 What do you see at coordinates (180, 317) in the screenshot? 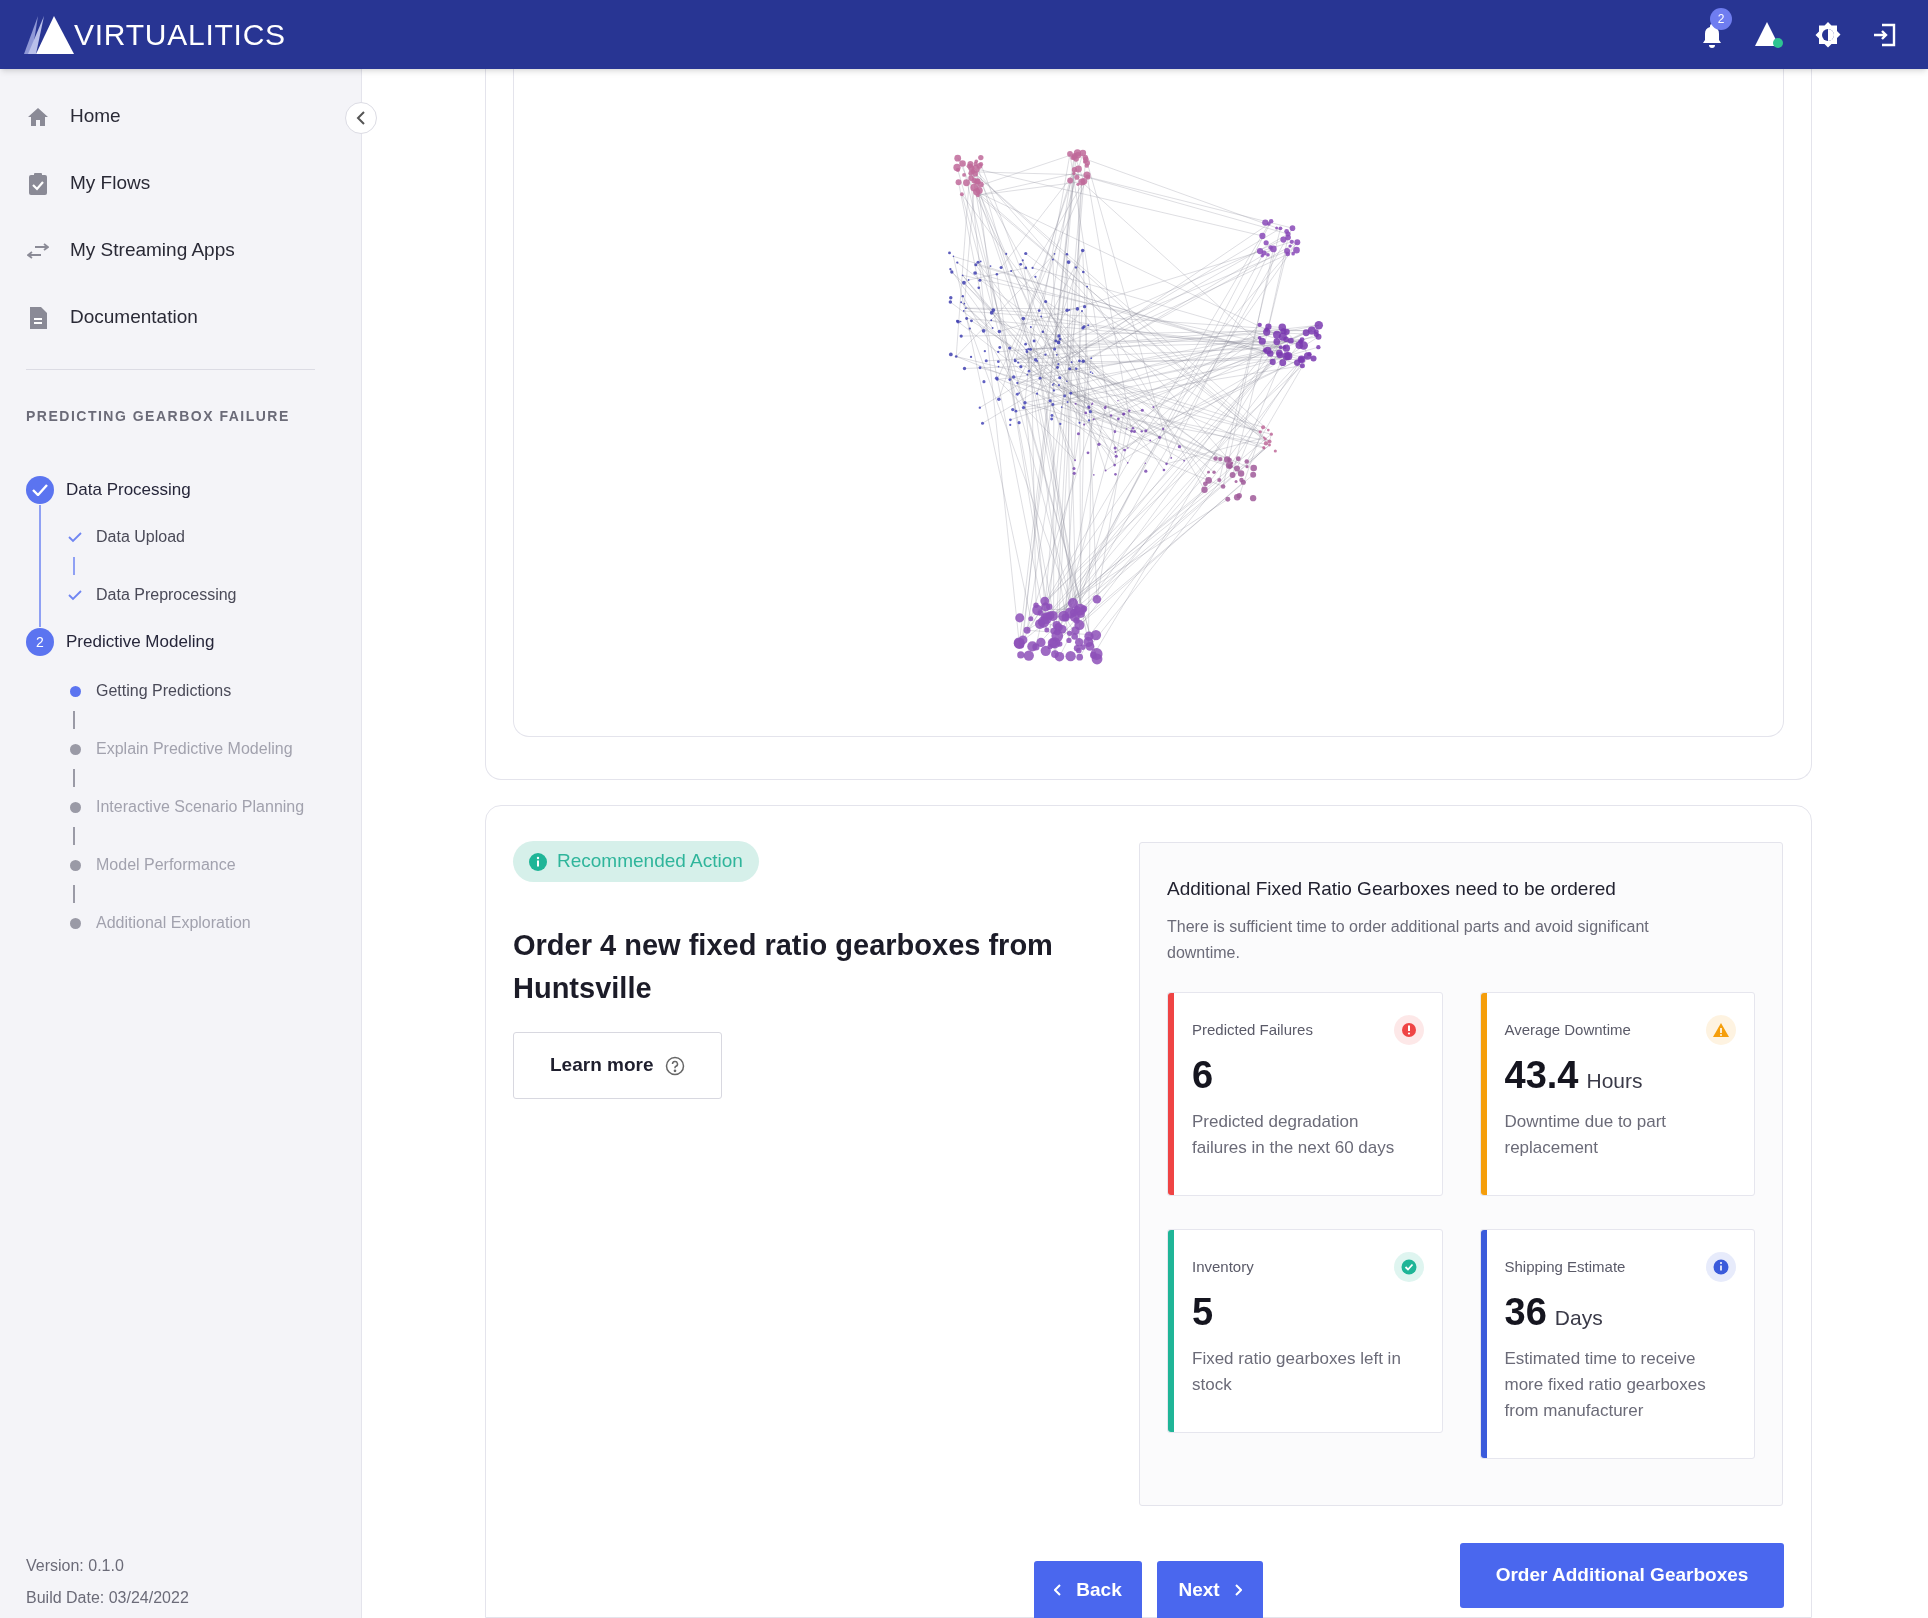
I see `nav-link: Documentation` at bounding box center [180, 317].